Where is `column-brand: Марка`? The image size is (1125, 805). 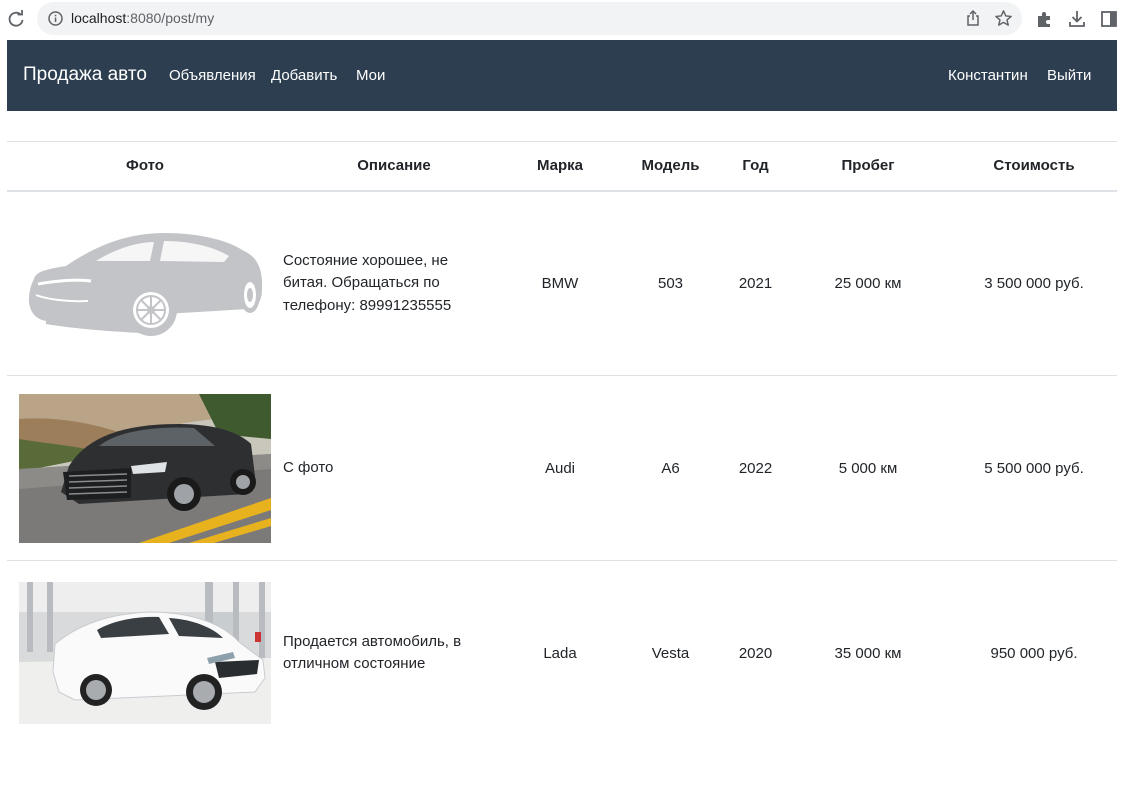 column-brand: Марка is located at coordinates (560, 166).